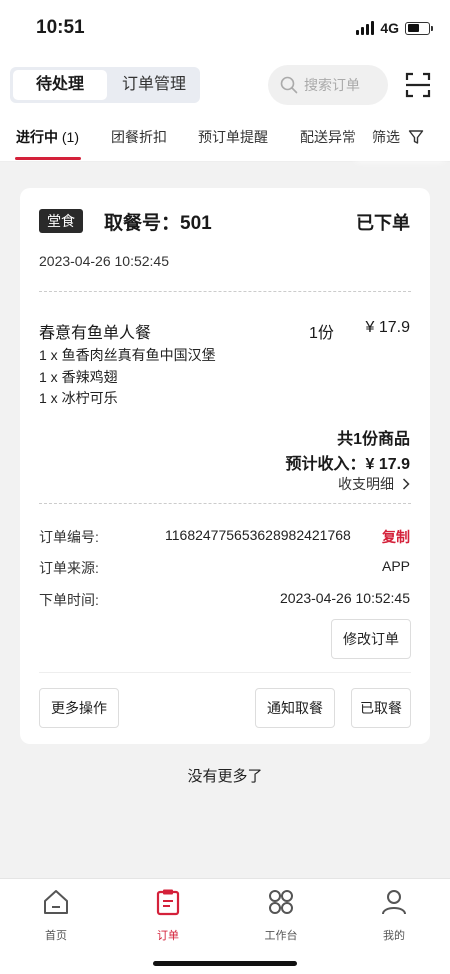 This screenshot has width=450, height=974. I want to click on search-placeholder: 搜索订单, so click(332, 85).